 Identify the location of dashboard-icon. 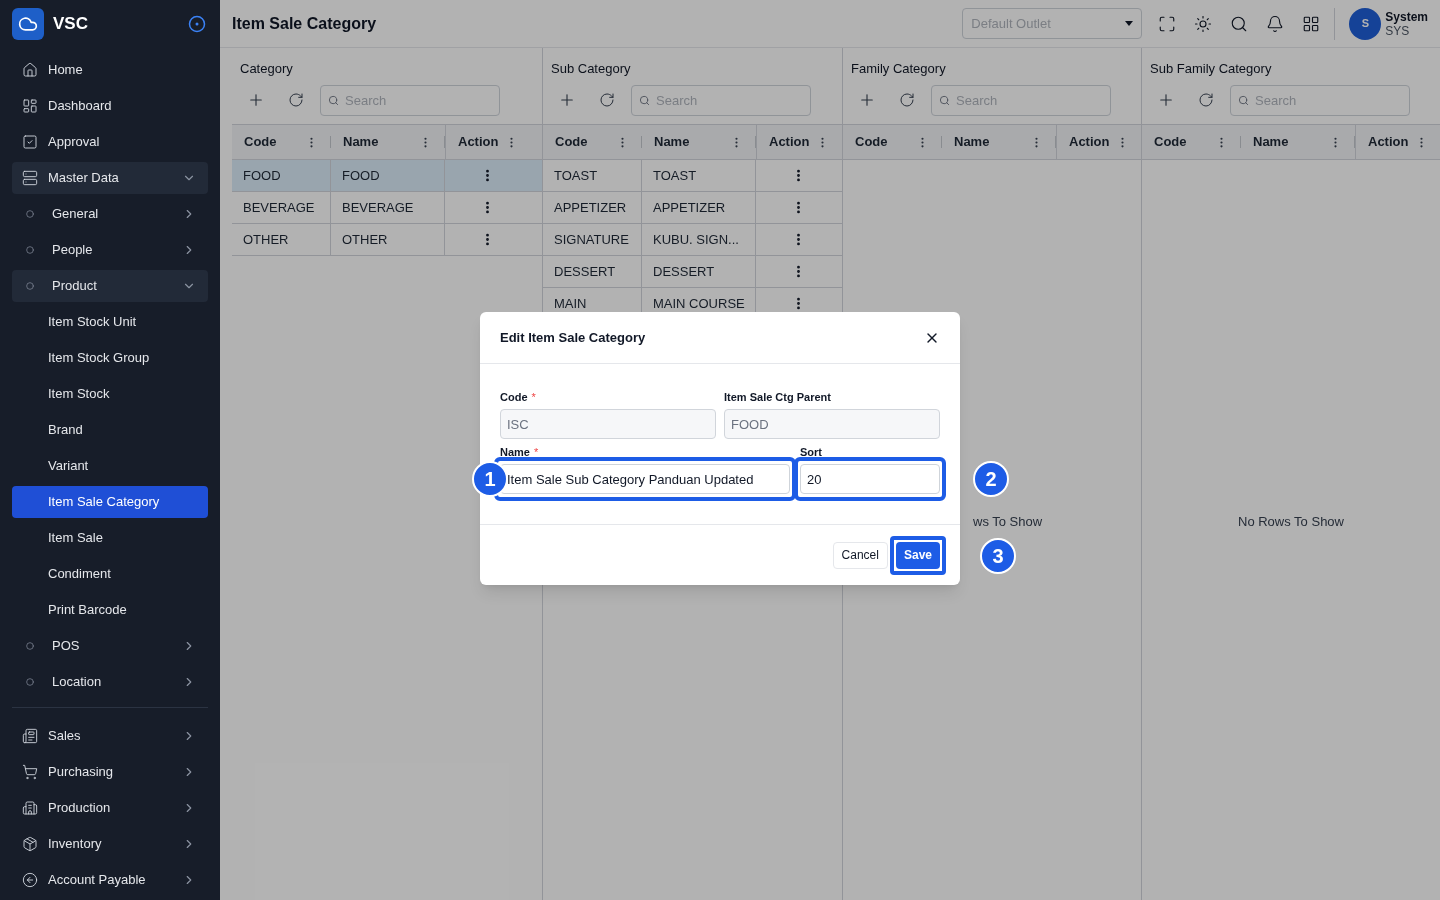
(30, 106).